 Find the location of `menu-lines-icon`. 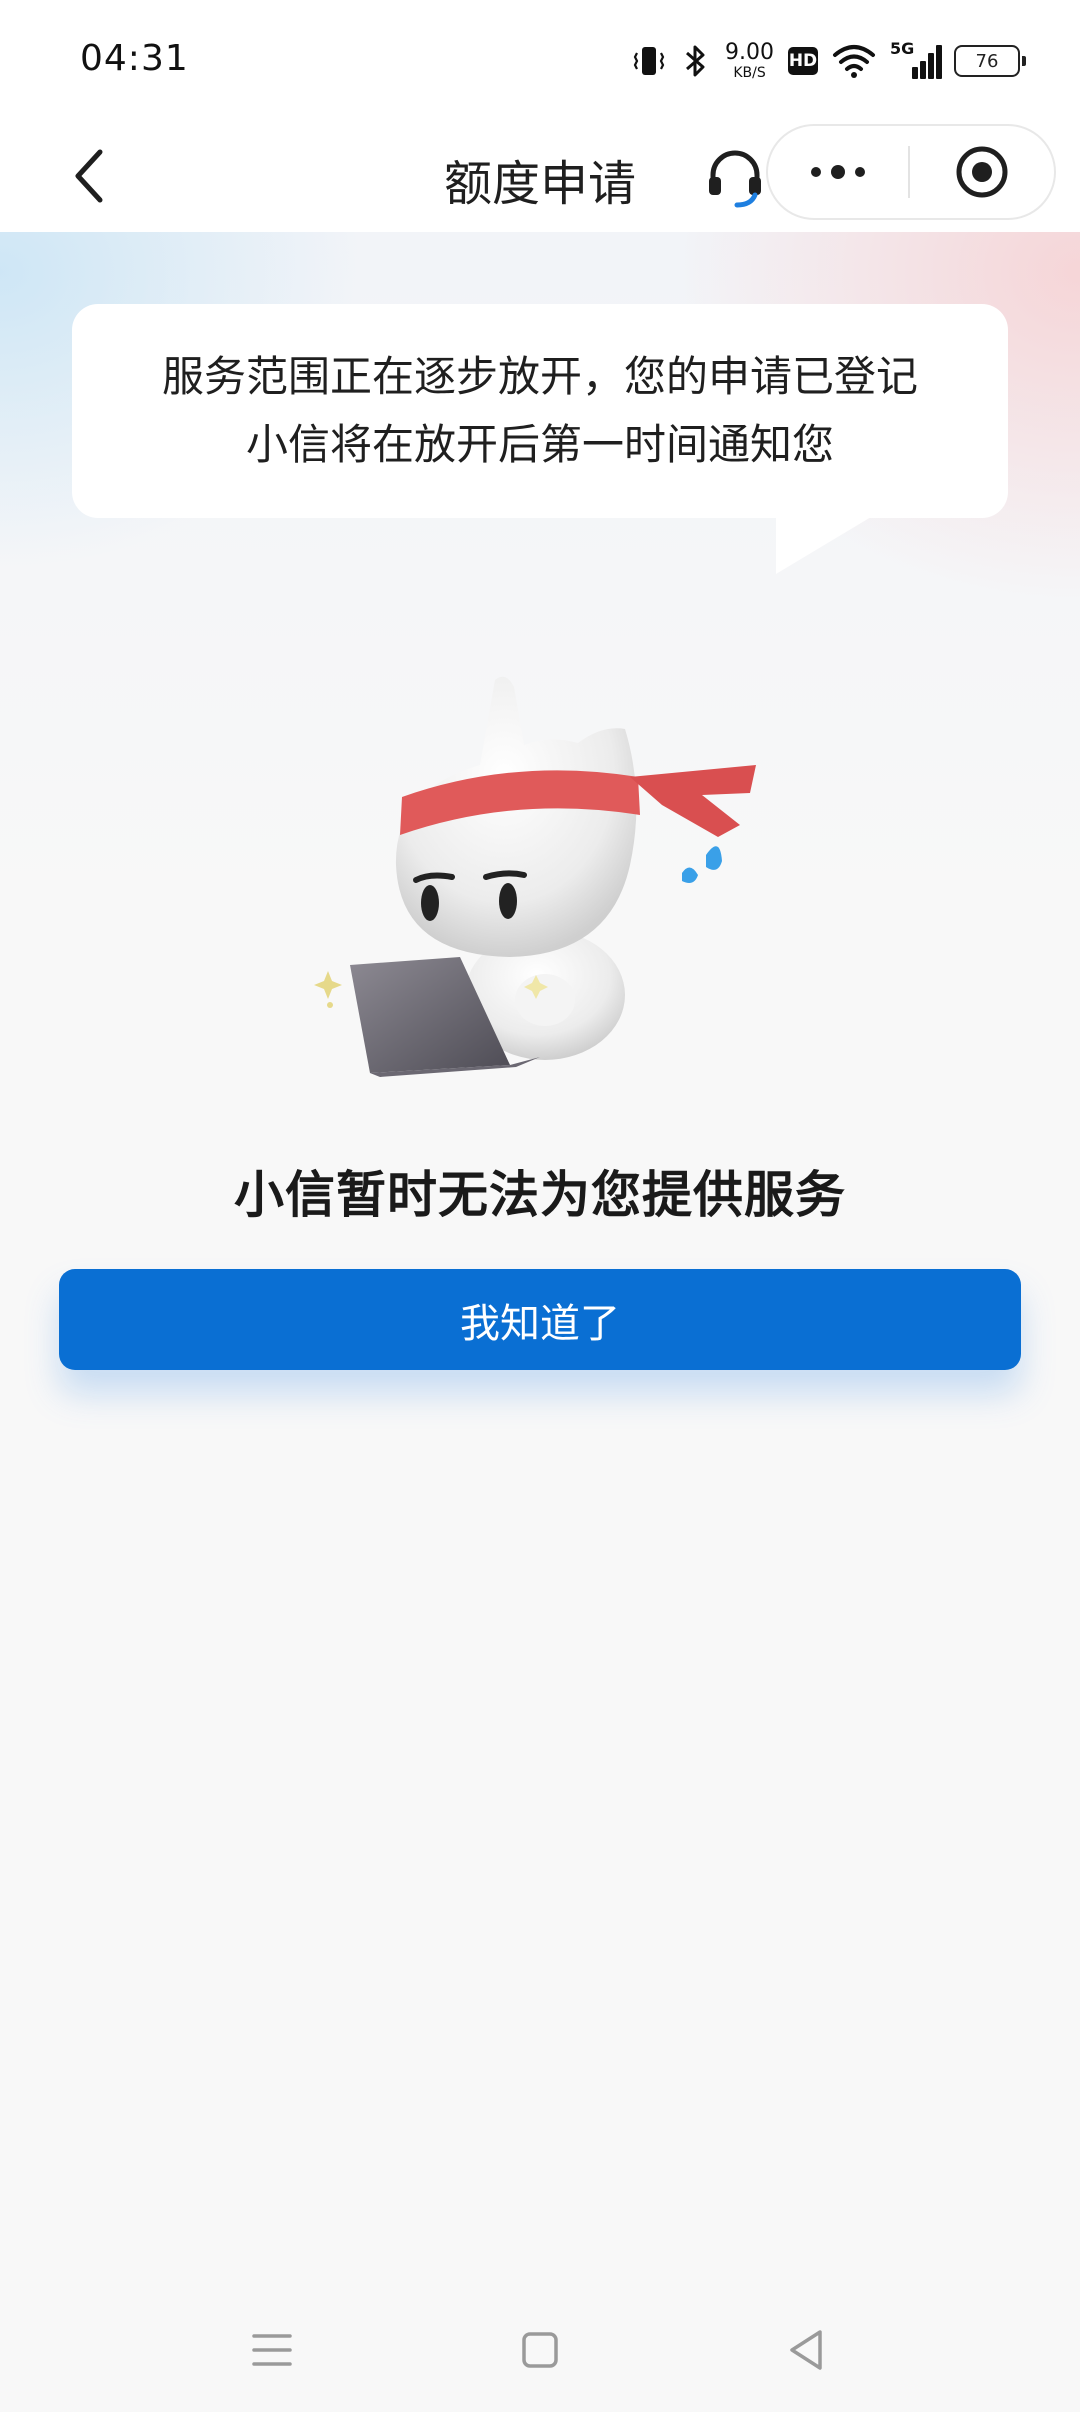

menu-lines-icon is located at coordinates (272, 2350).